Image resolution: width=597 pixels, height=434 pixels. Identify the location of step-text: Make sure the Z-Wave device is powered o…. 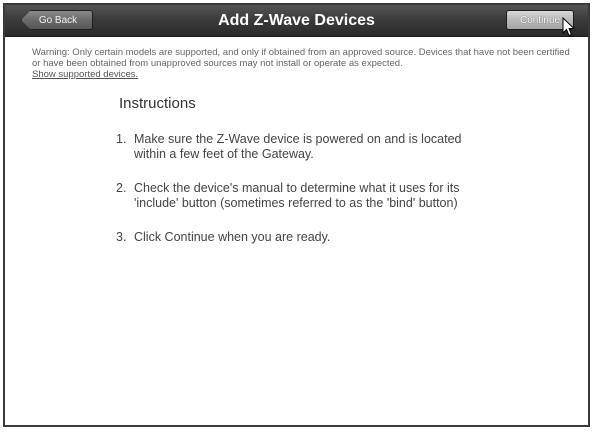
(298, 146).